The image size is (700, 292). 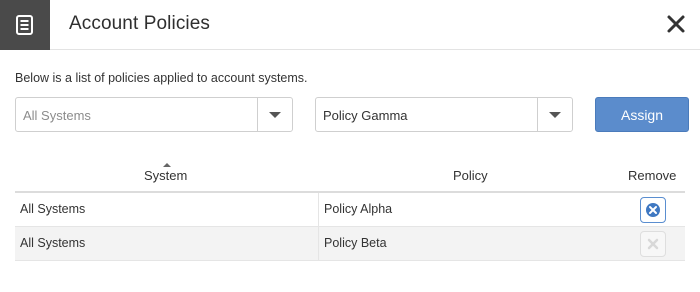 I want to click on column-header-remove: Remove, so click(x=652, y=175).